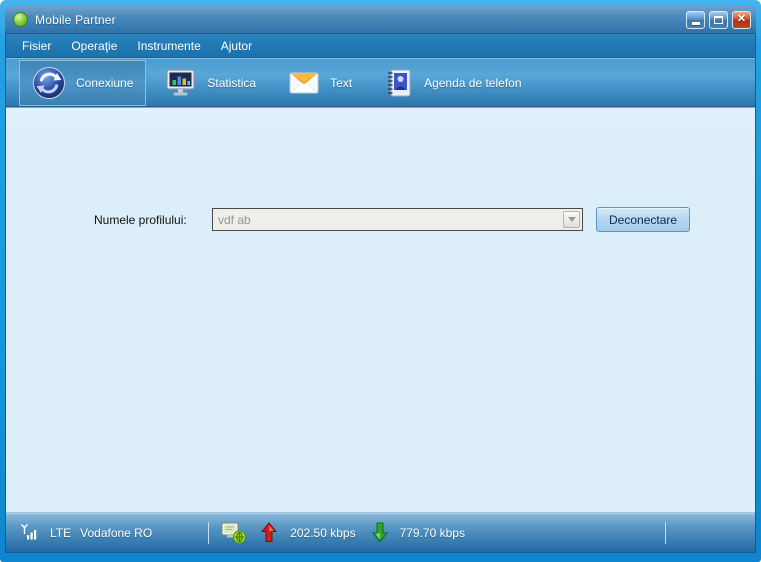  I want to click on network-type-label: LTE, so click(61, 532).